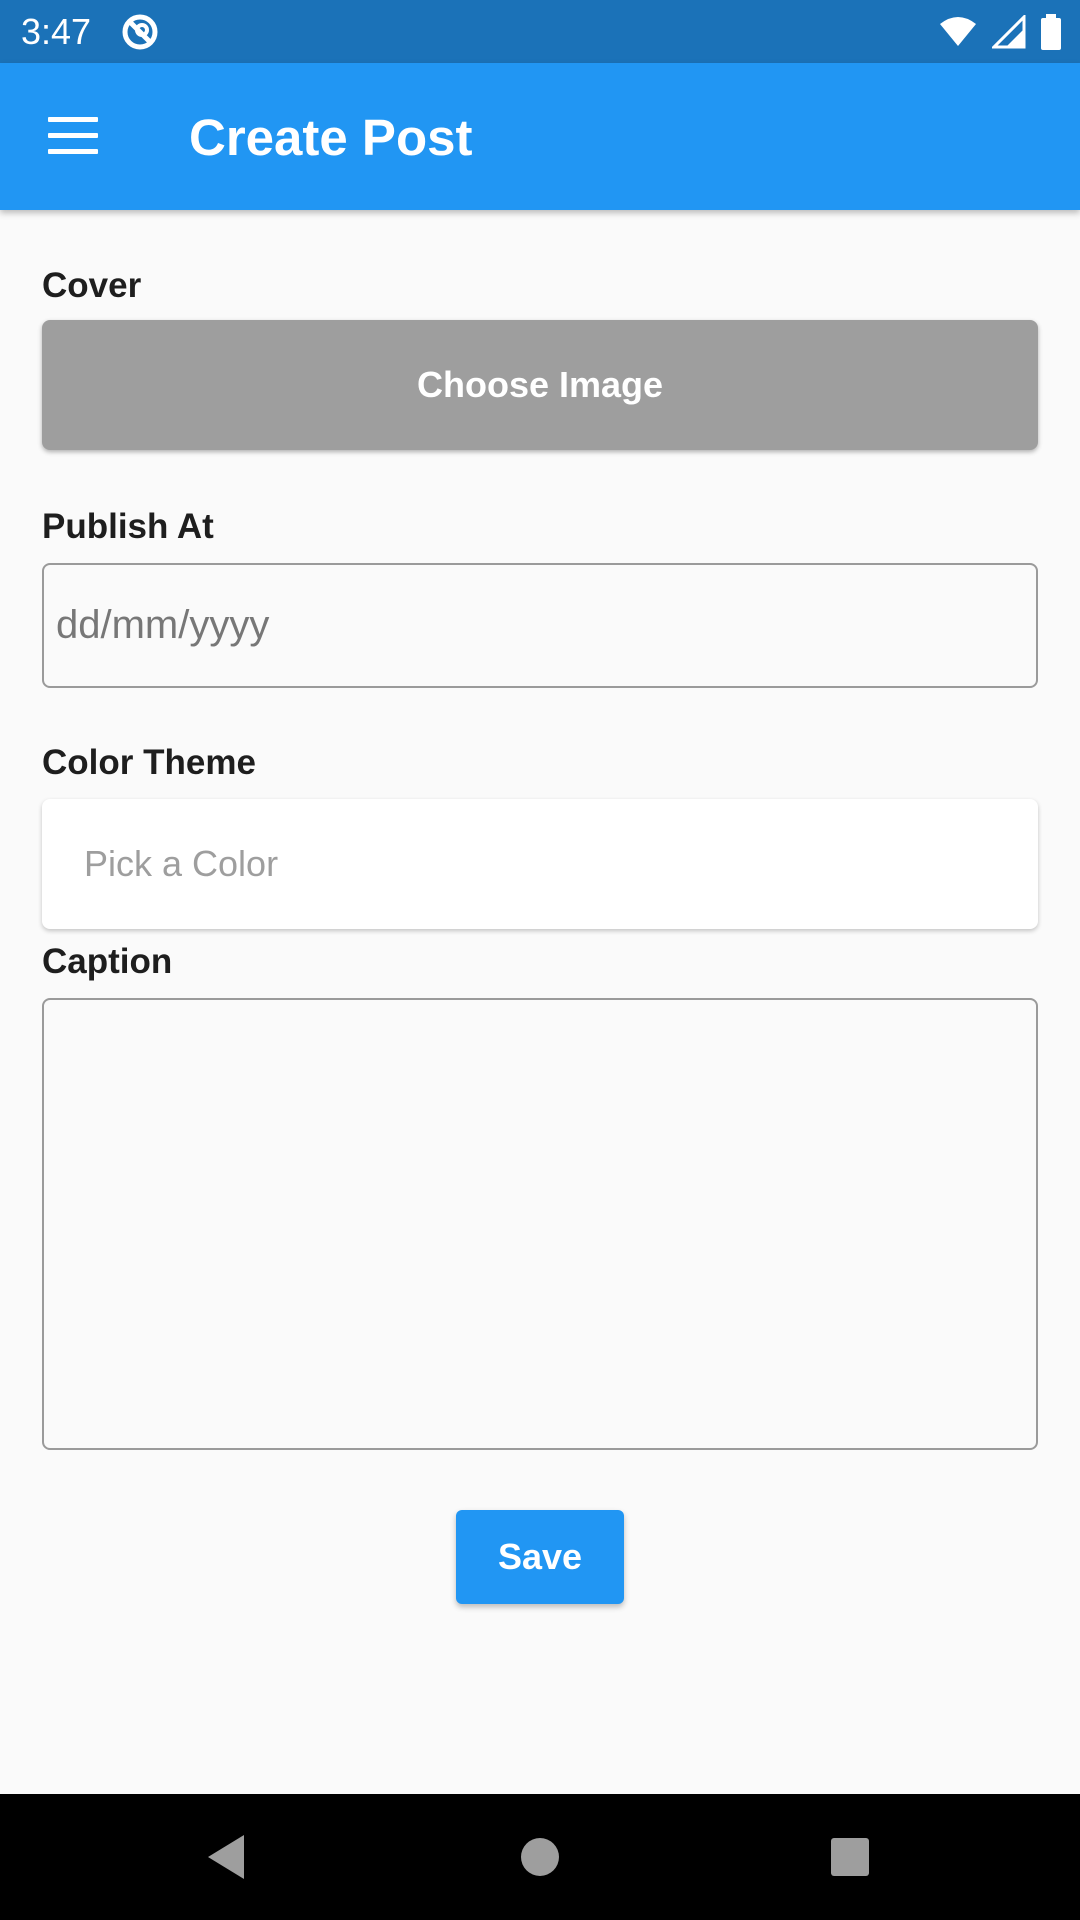  I want to click on navigation-bar, so click(540, 1857).